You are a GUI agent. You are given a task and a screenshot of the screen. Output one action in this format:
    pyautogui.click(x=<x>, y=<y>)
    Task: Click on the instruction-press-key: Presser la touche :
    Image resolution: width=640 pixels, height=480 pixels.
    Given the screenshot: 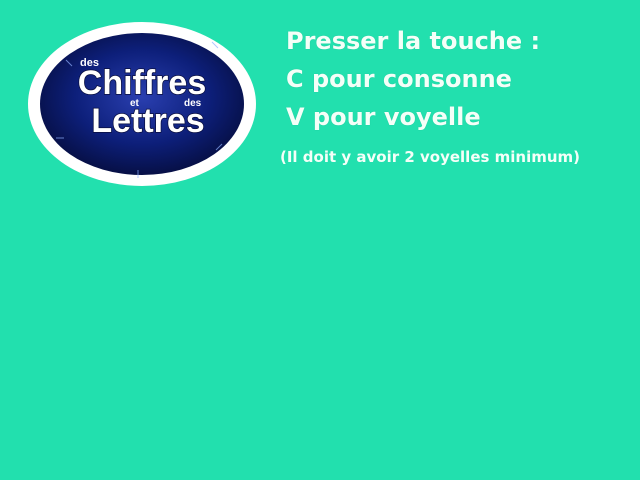 What is the action you would take?
    pyautogui.click(x=413, y=41)
    